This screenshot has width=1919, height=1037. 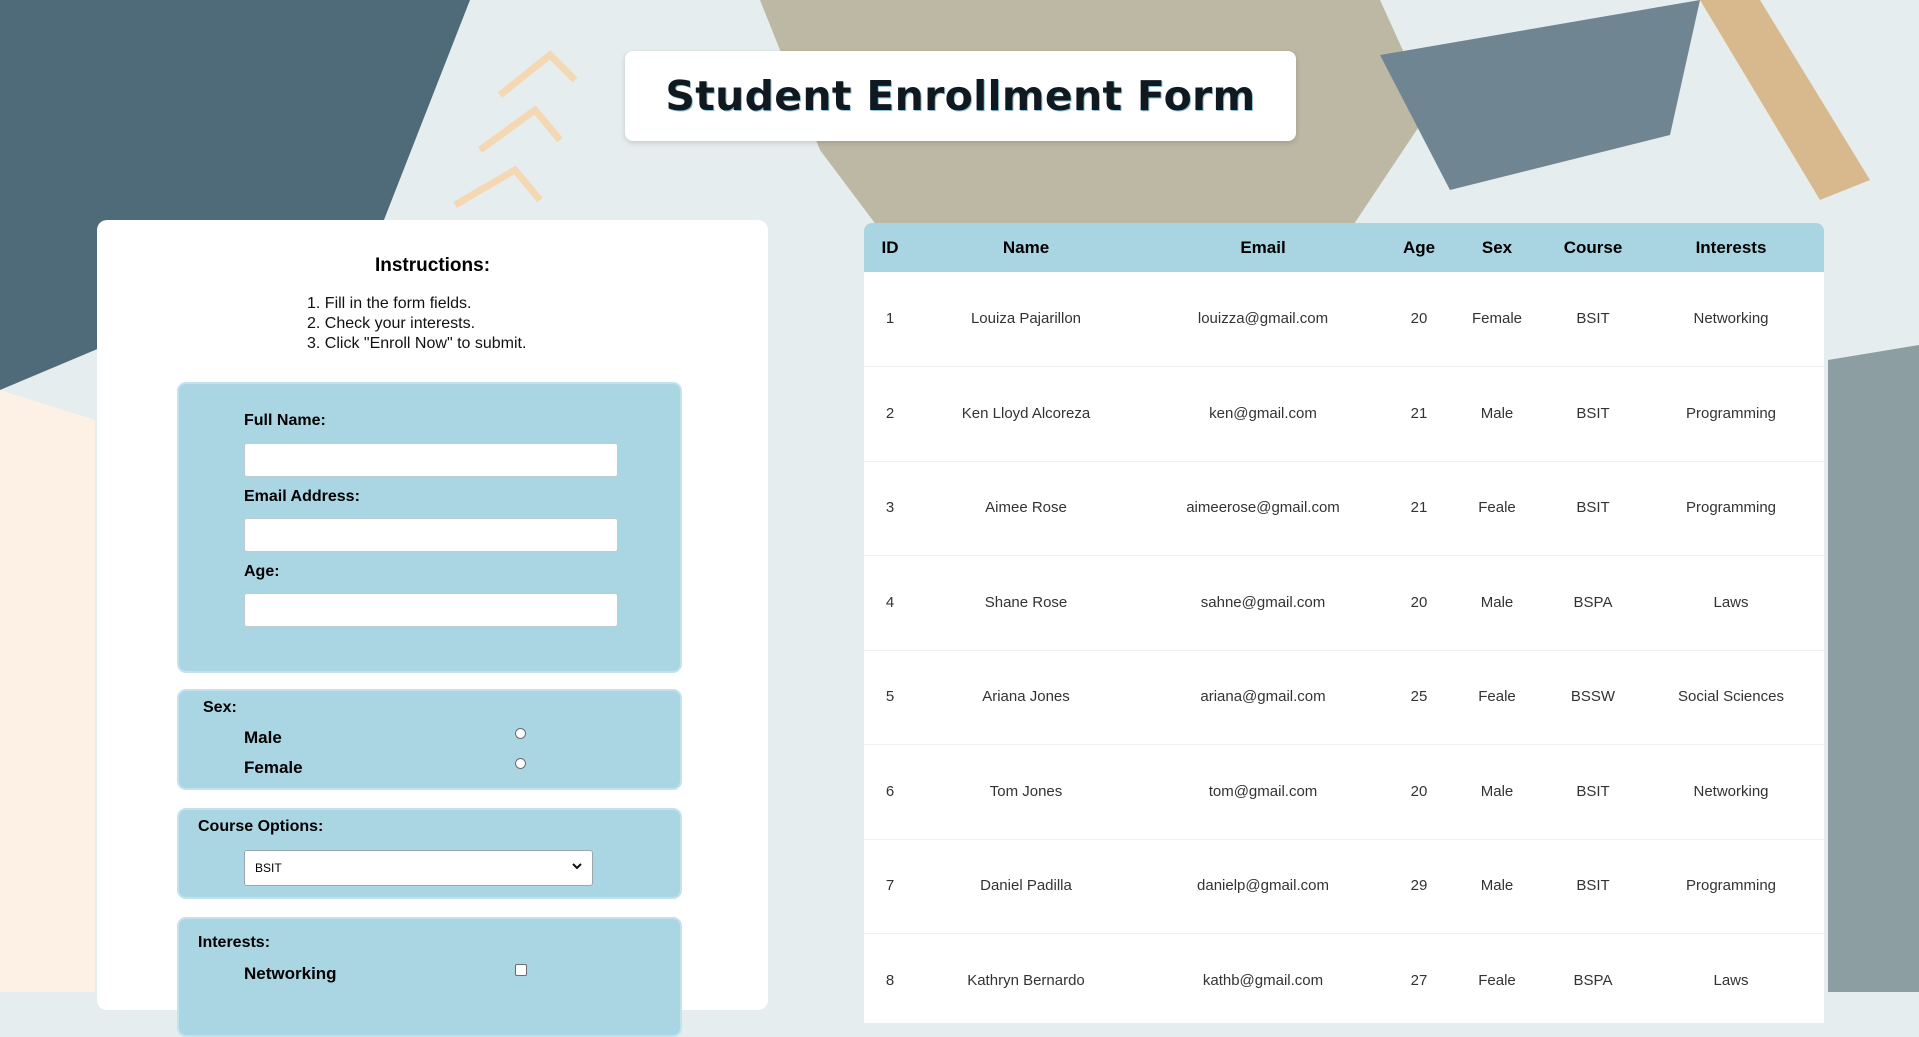 What do you see at coordinates (431, 460) in the screenshot?
I see `full-name-input` at bounding box center [431, 460].